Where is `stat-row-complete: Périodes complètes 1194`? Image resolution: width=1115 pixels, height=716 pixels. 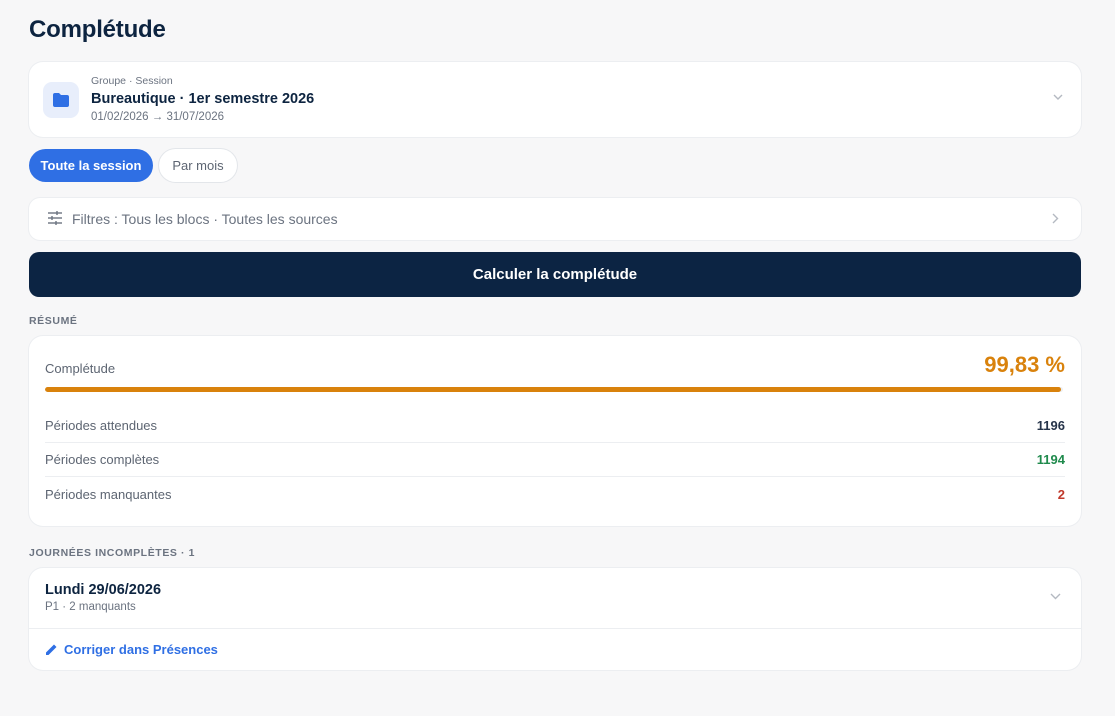
stat-row-complete: Périodes complètes 1194 is located at coordinates (555, 460).